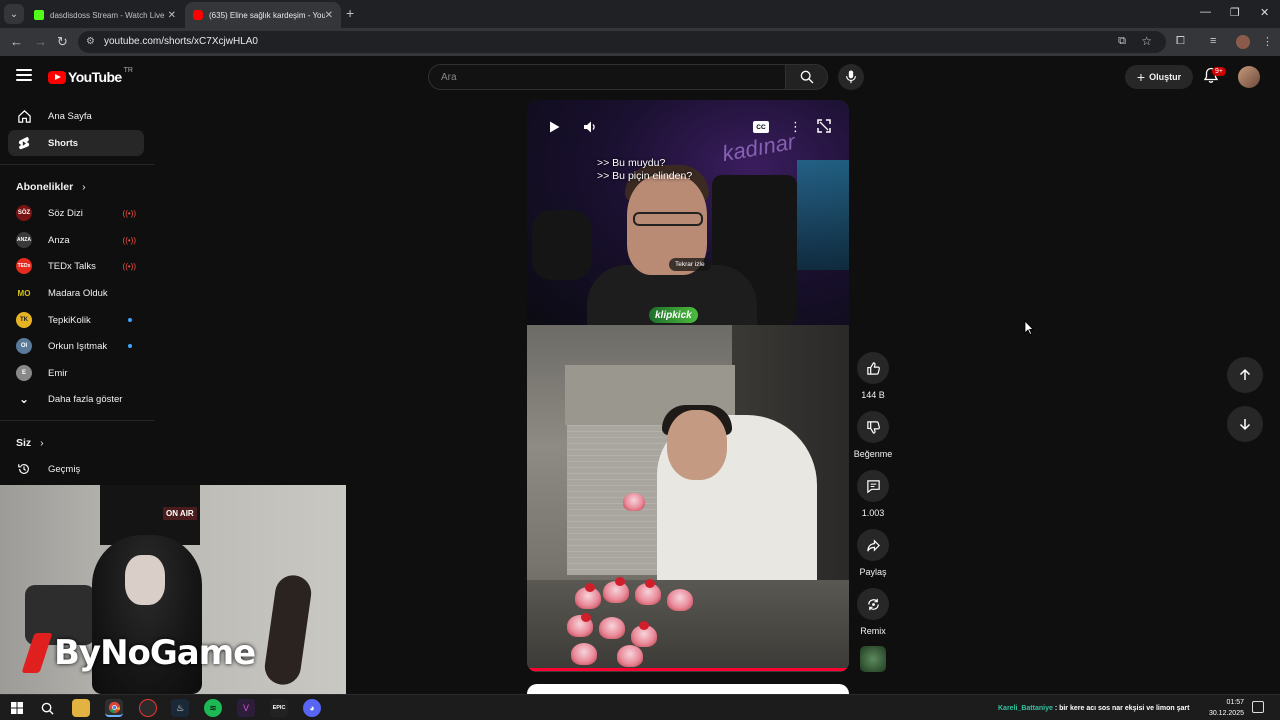 This screenshot has width=1280, height=720. What do you see at coordinates (59, 240) in the screenshot?
I see `channel-name: Anza` at bounding box center [59, 240].